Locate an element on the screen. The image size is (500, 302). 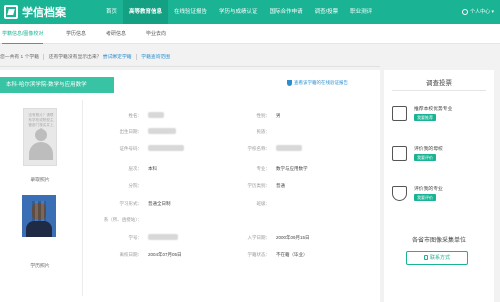
logo-icon is located at coordinates (11, 12).